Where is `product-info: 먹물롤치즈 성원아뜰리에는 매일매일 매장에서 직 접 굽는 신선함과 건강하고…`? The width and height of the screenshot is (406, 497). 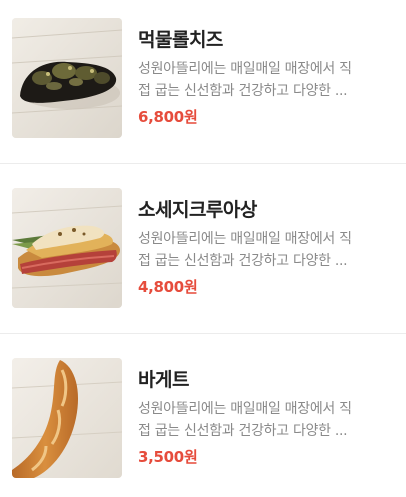 product-info: 먹물롤치즈 성원아뜰리에는 매일매일 매장에서 직 접 굽는 신선함과 건강하고… is located at coordinates (269, 77).